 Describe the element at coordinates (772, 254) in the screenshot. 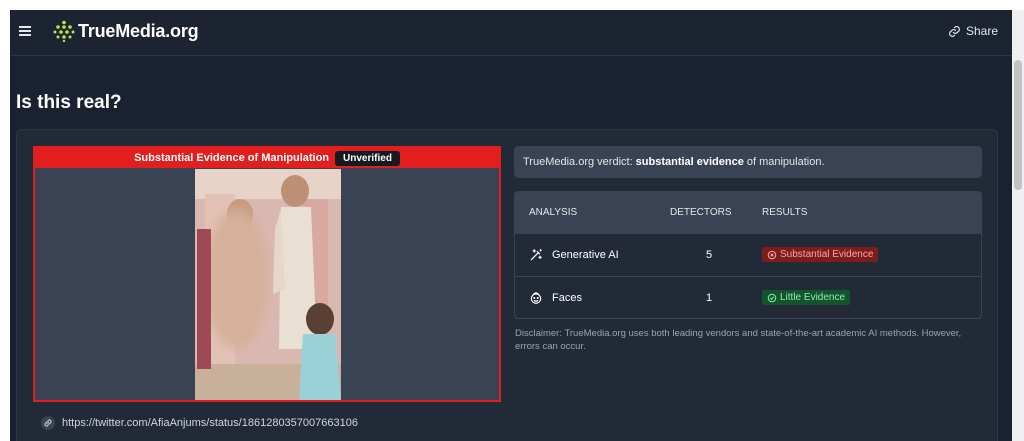

I see `x-circle-icon` at that location.